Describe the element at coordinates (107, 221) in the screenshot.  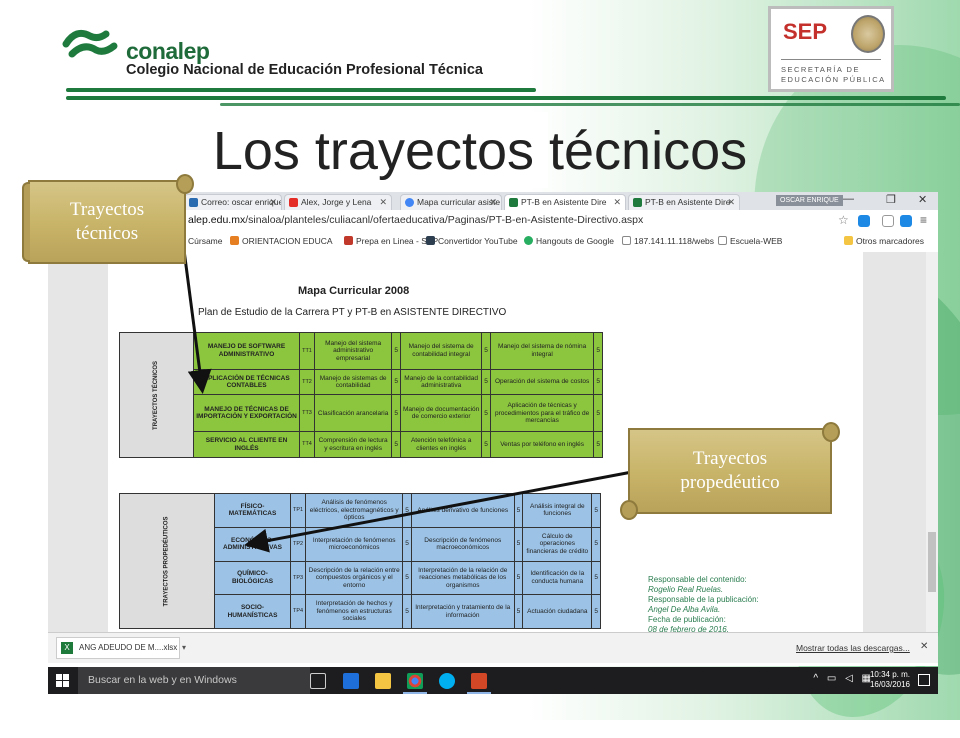
I see `callout-text: Trayectos técnicos` at that location.